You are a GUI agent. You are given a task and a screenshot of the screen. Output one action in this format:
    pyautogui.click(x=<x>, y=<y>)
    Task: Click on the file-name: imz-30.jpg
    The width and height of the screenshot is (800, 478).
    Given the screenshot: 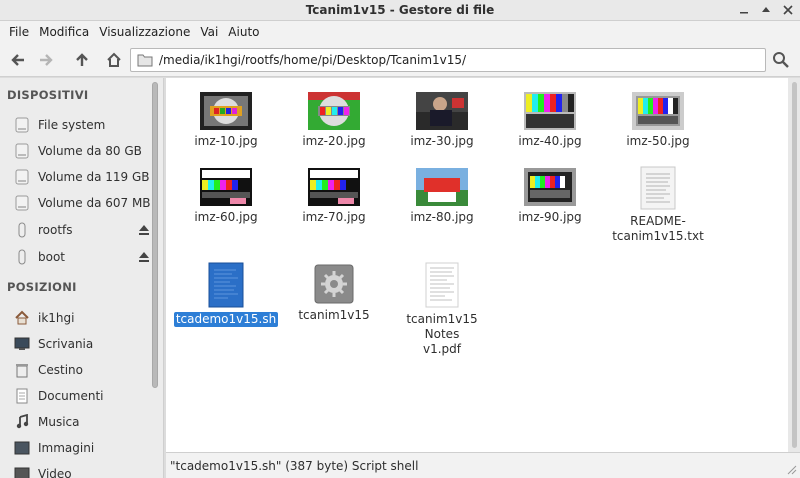 What is the action you would take?
    pyautogui.click(x=442, y=141)
    